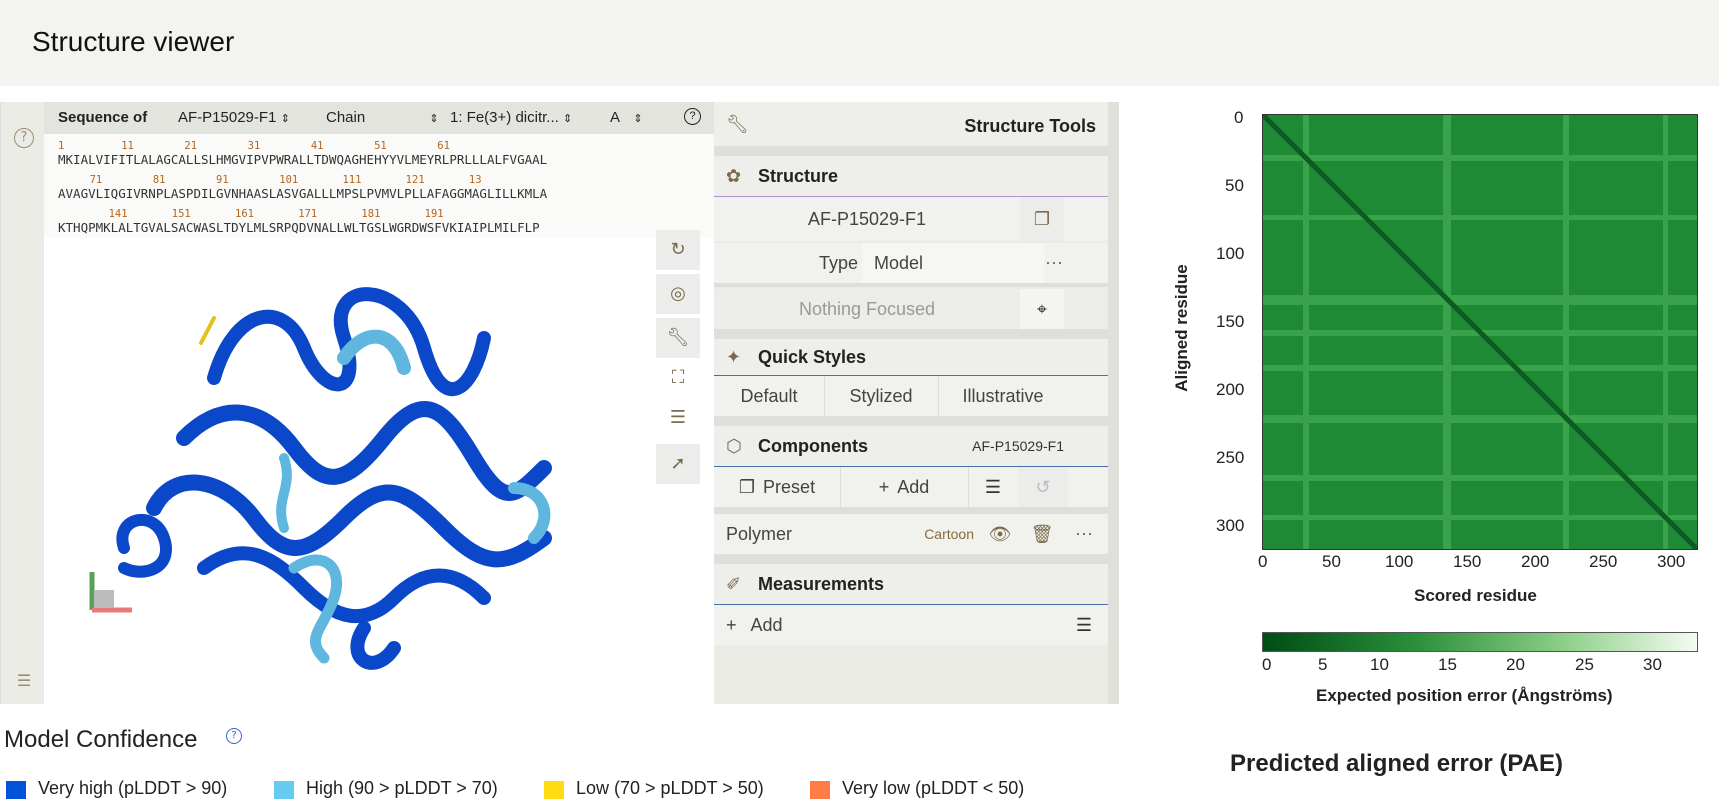 This screenshot has width=1719, height=799. Describe the element at coordinates (1515, 664) in the screenshot. I see `colorbar-tick: 20` at that location.